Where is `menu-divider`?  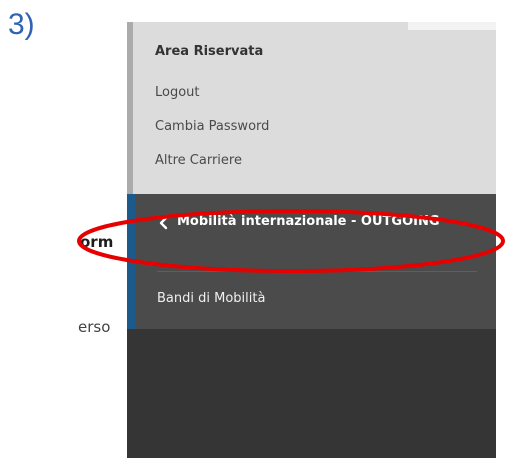
menu-divider is located at coordinates (317, 271).